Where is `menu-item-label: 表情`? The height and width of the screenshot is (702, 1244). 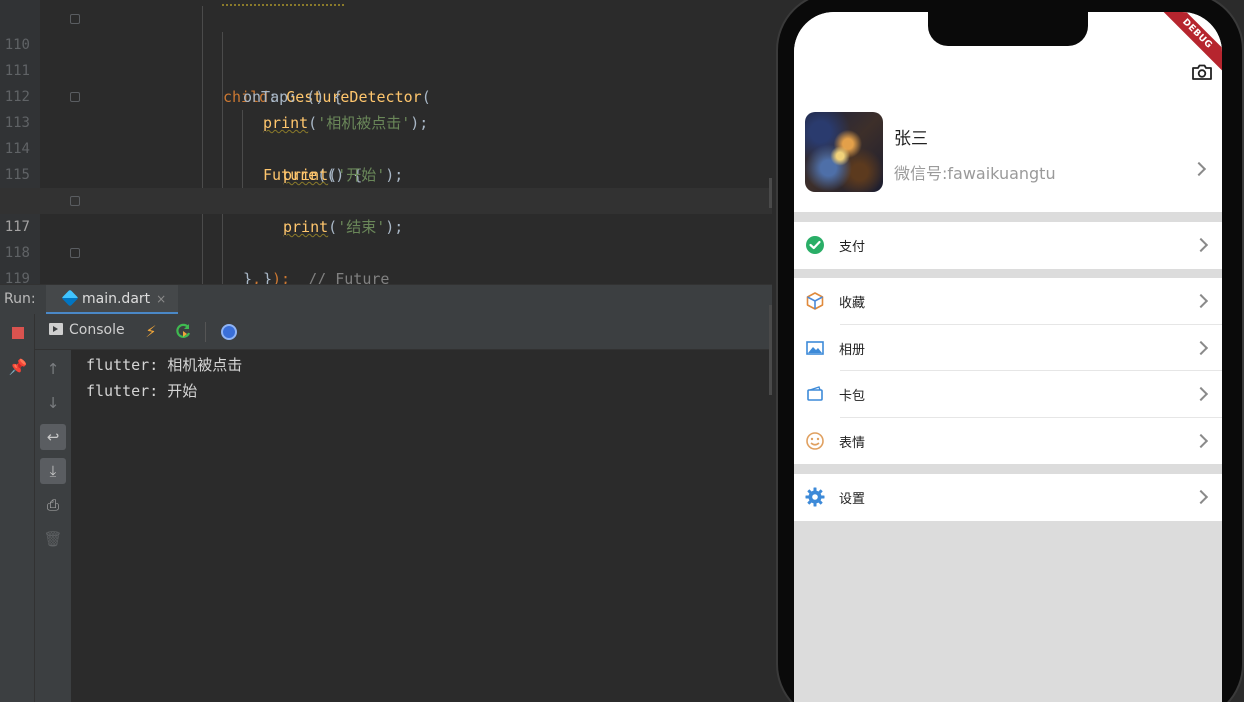 menu-item-label: 表情 is located at coordinates (852, 443).